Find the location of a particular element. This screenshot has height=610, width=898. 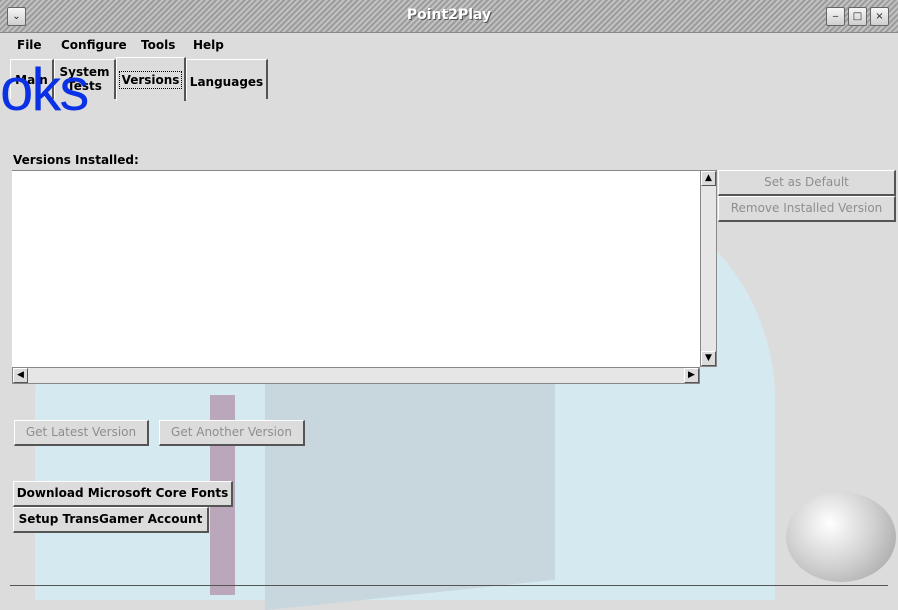

window-title: Point2Play is located at coordinates (449, 15).